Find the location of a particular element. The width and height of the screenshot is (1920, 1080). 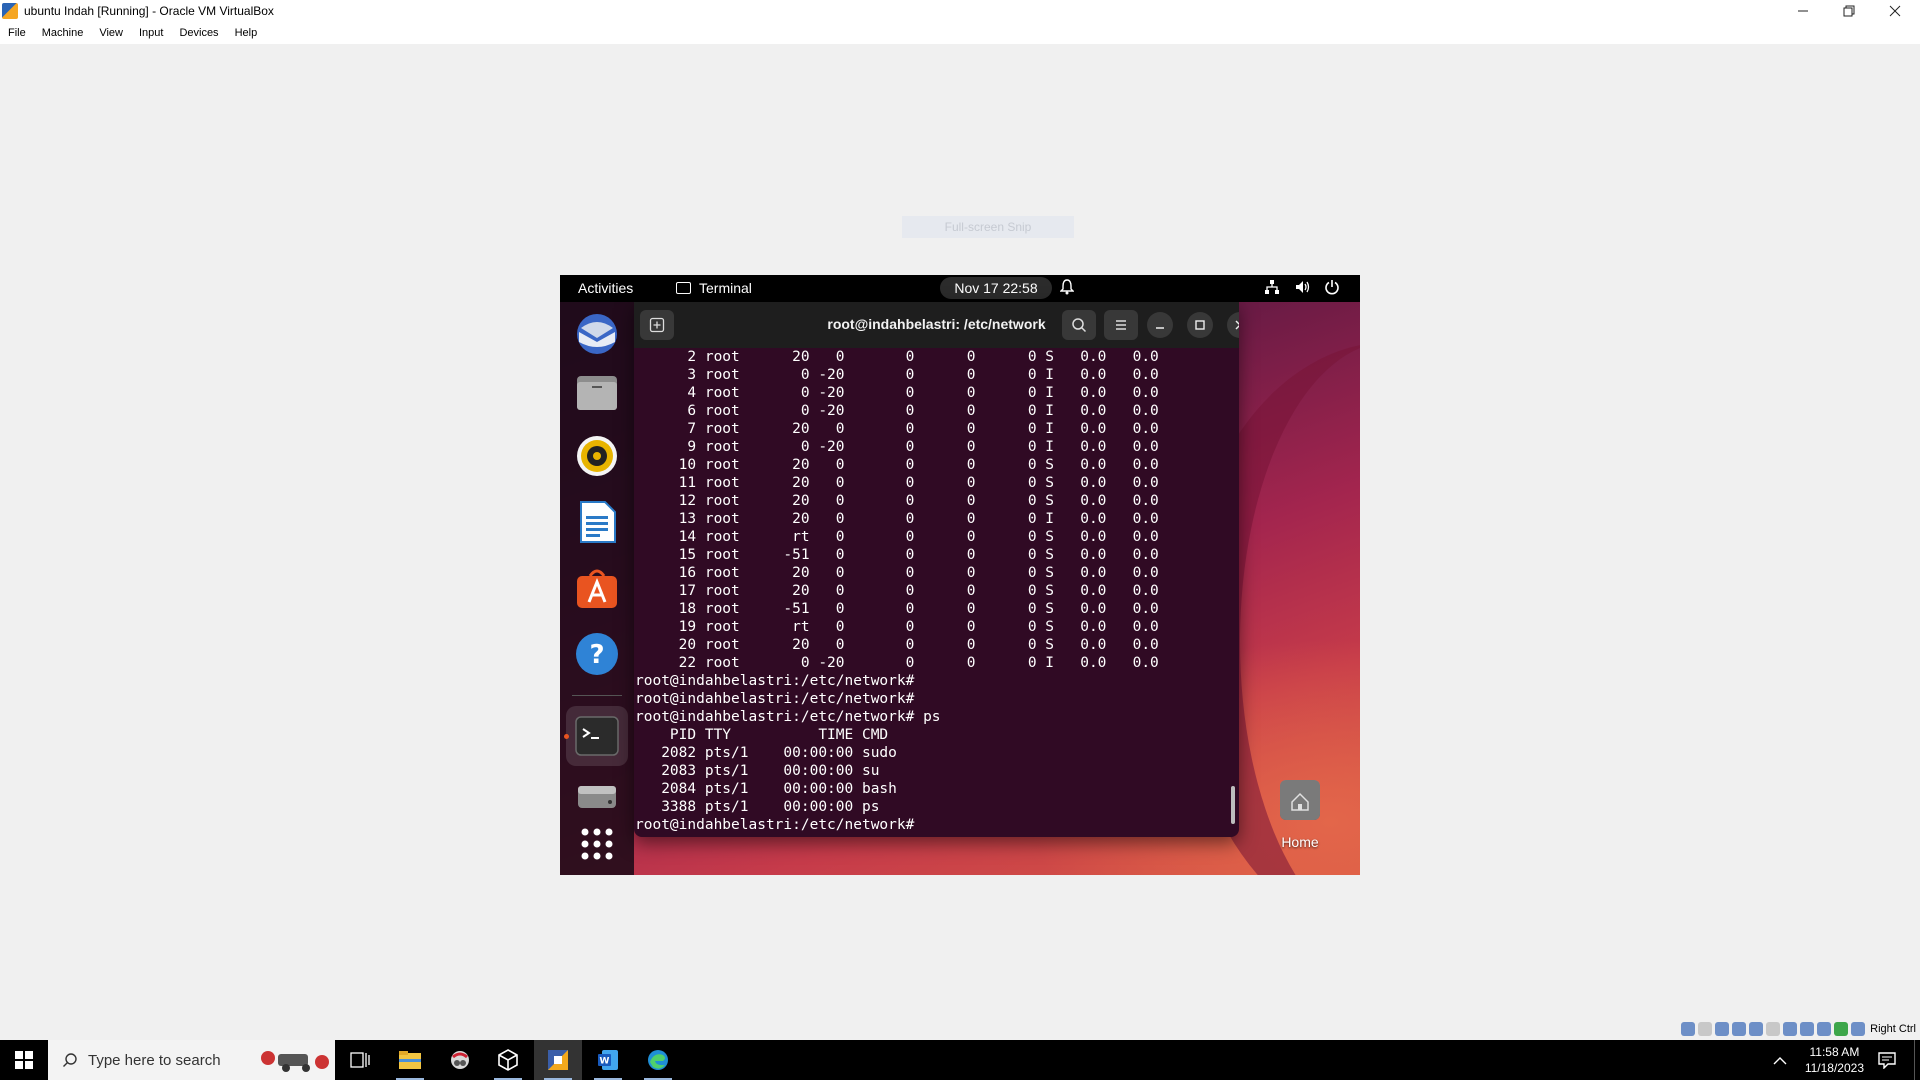

restore-button is located at coordinates (1849, 11).